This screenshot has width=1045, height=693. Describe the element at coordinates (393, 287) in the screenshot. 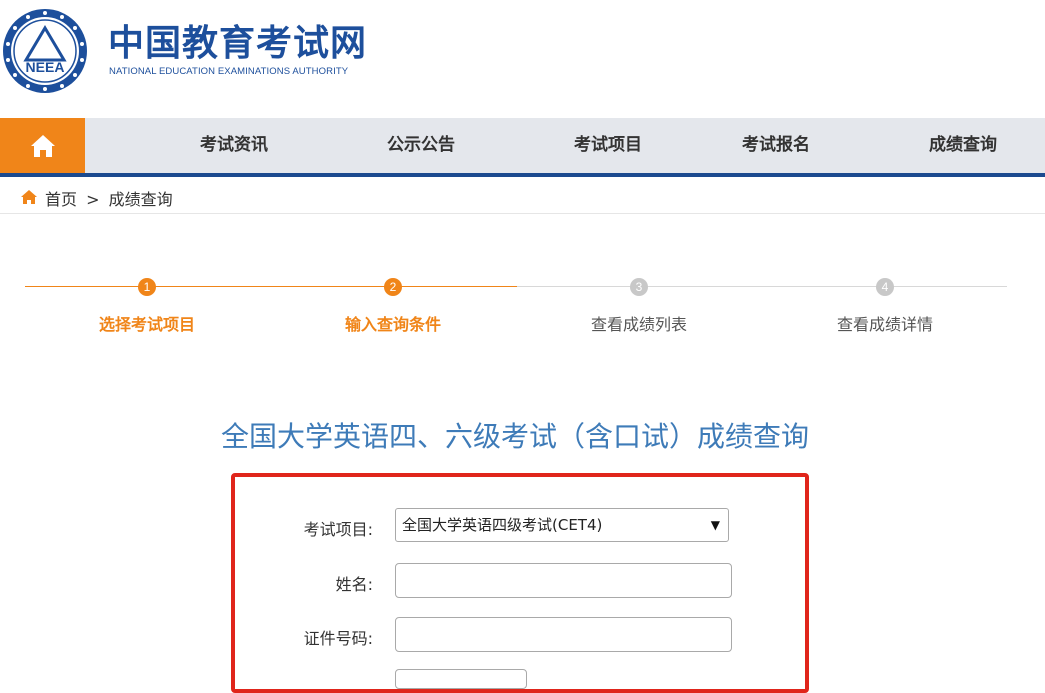

I see `step-2-badge: 2` at that location.